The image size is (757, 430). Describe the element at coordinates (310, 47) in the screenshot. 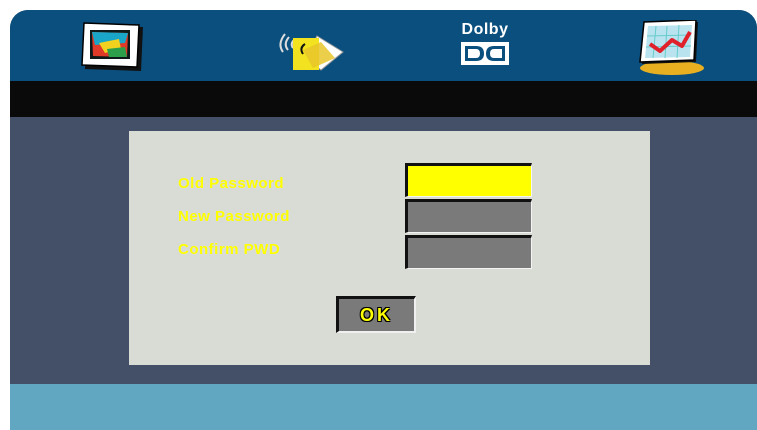

I see `audio-settings-icon` at that location.